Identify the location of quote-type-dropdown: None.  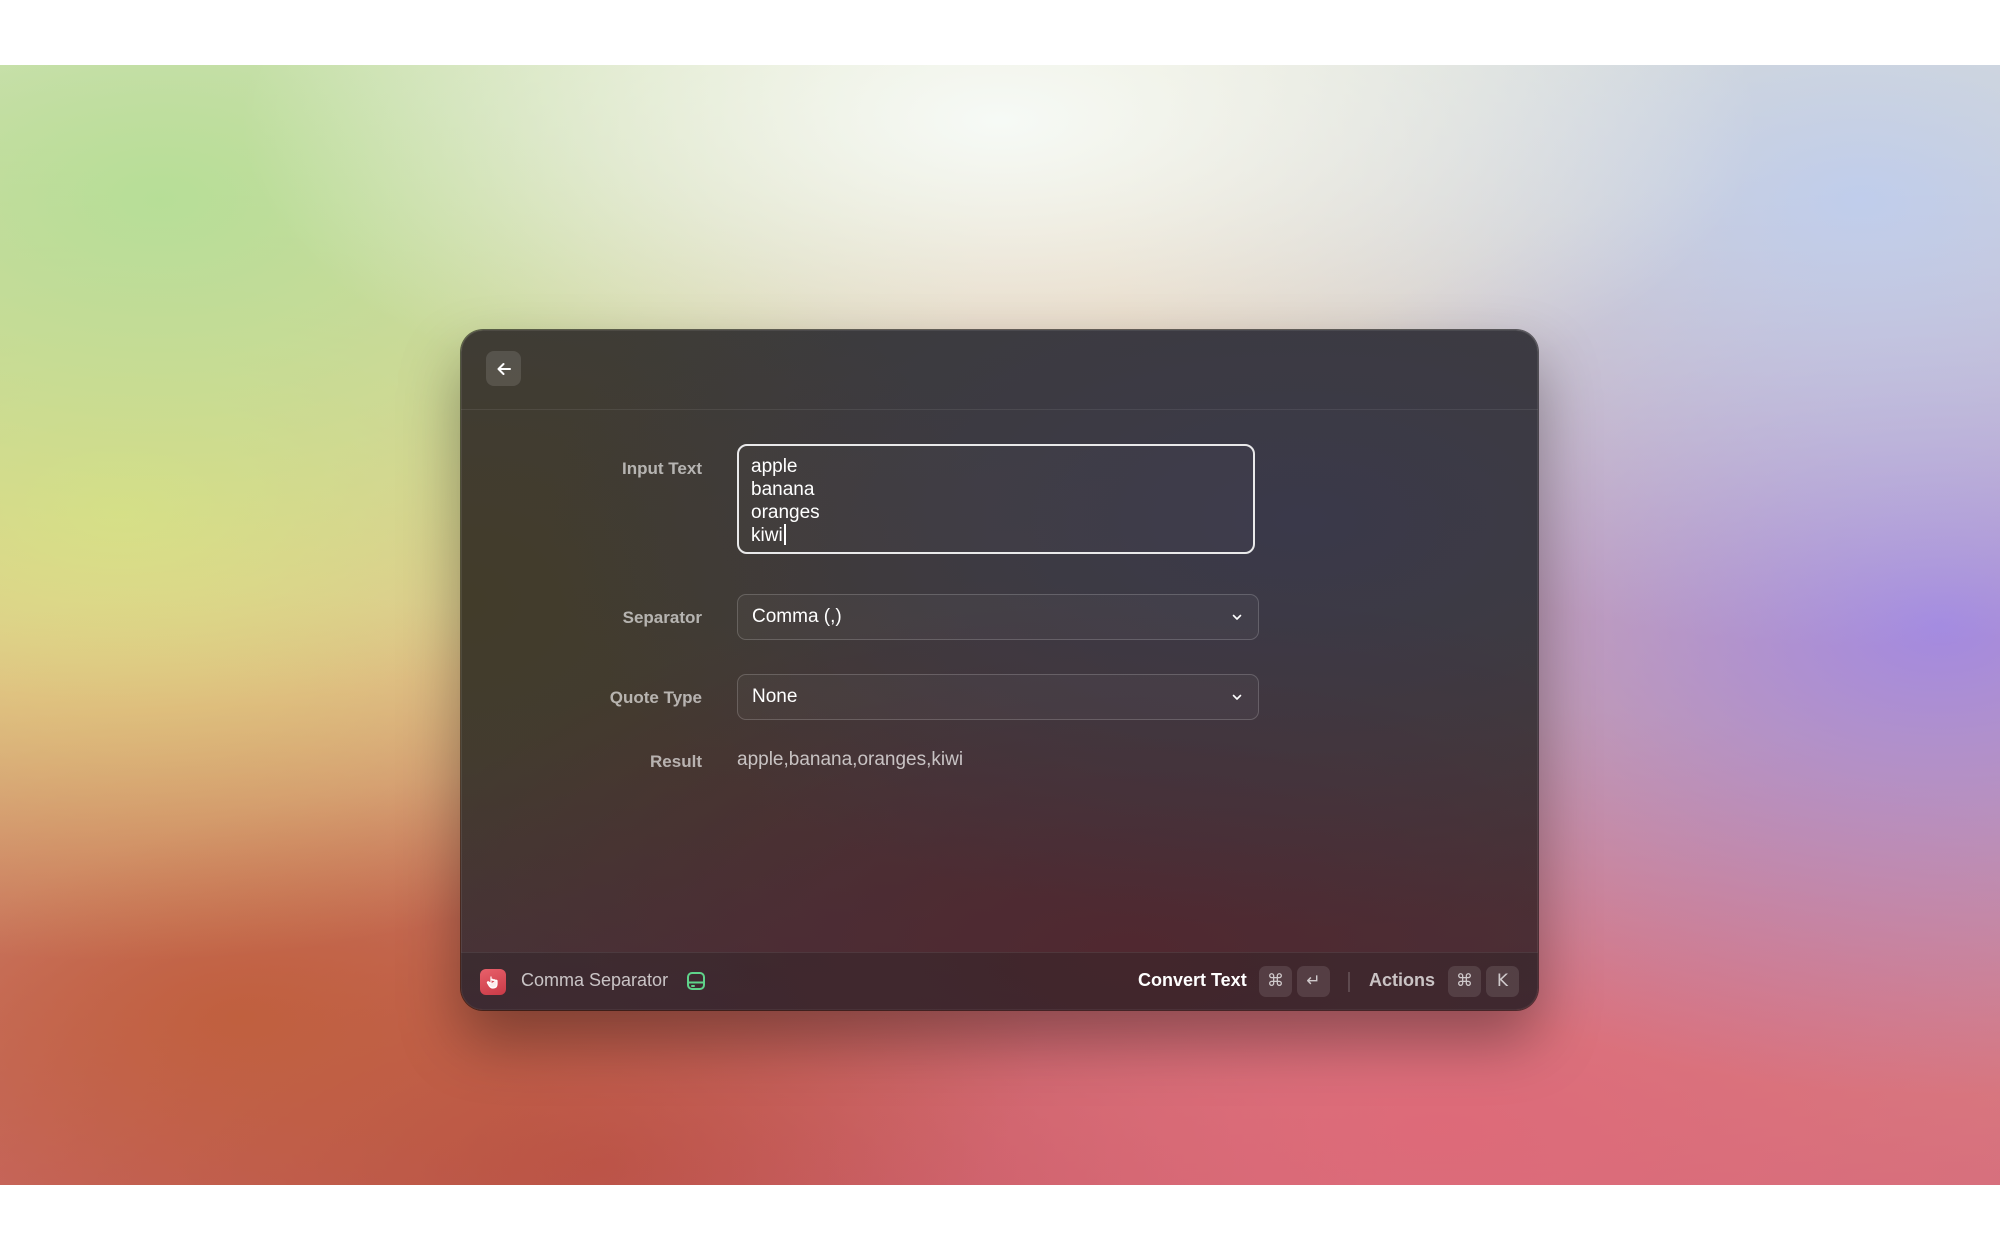
(998, 697).